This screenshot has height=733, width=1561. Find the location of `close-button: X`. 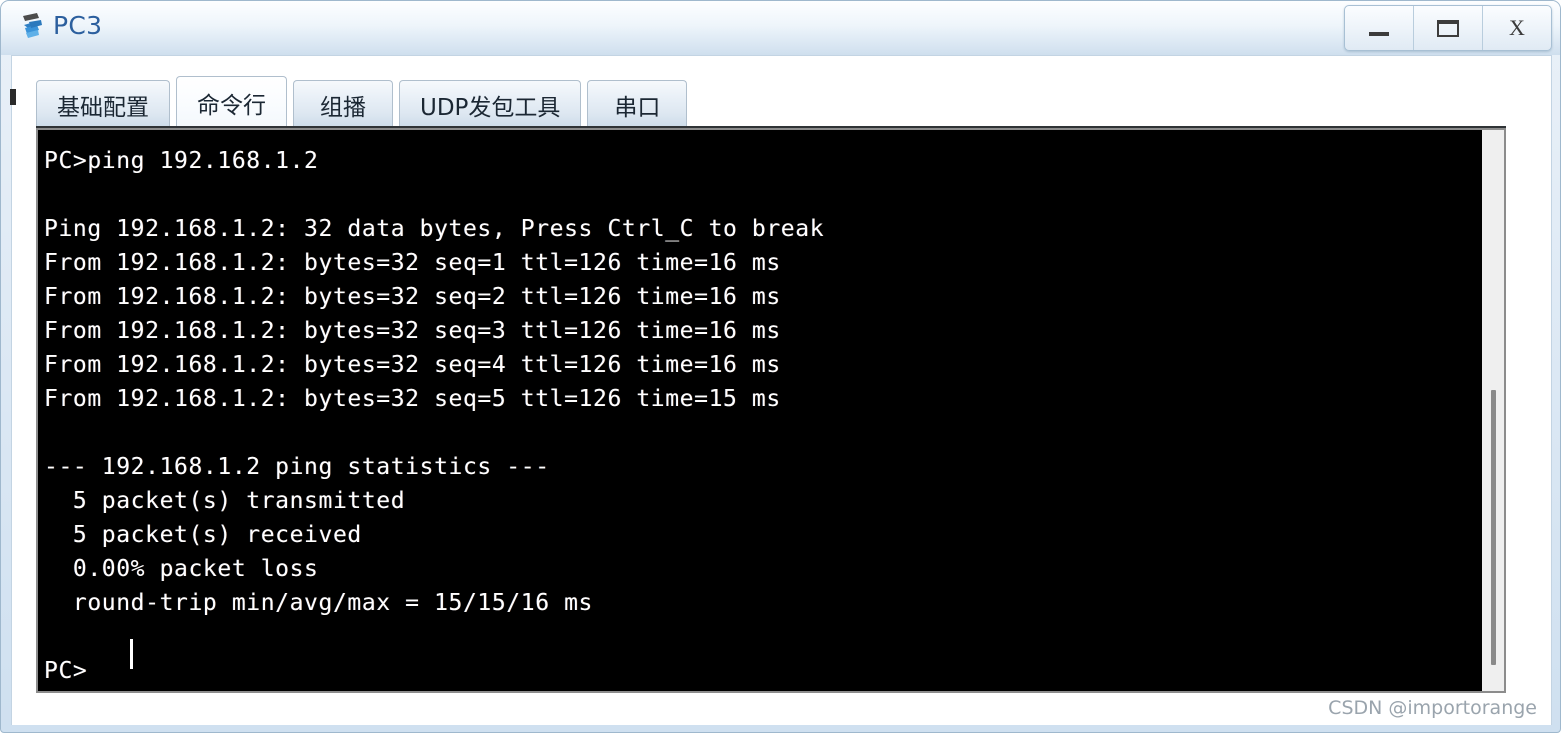

close-button: X is located at coordinates (1517, 28).